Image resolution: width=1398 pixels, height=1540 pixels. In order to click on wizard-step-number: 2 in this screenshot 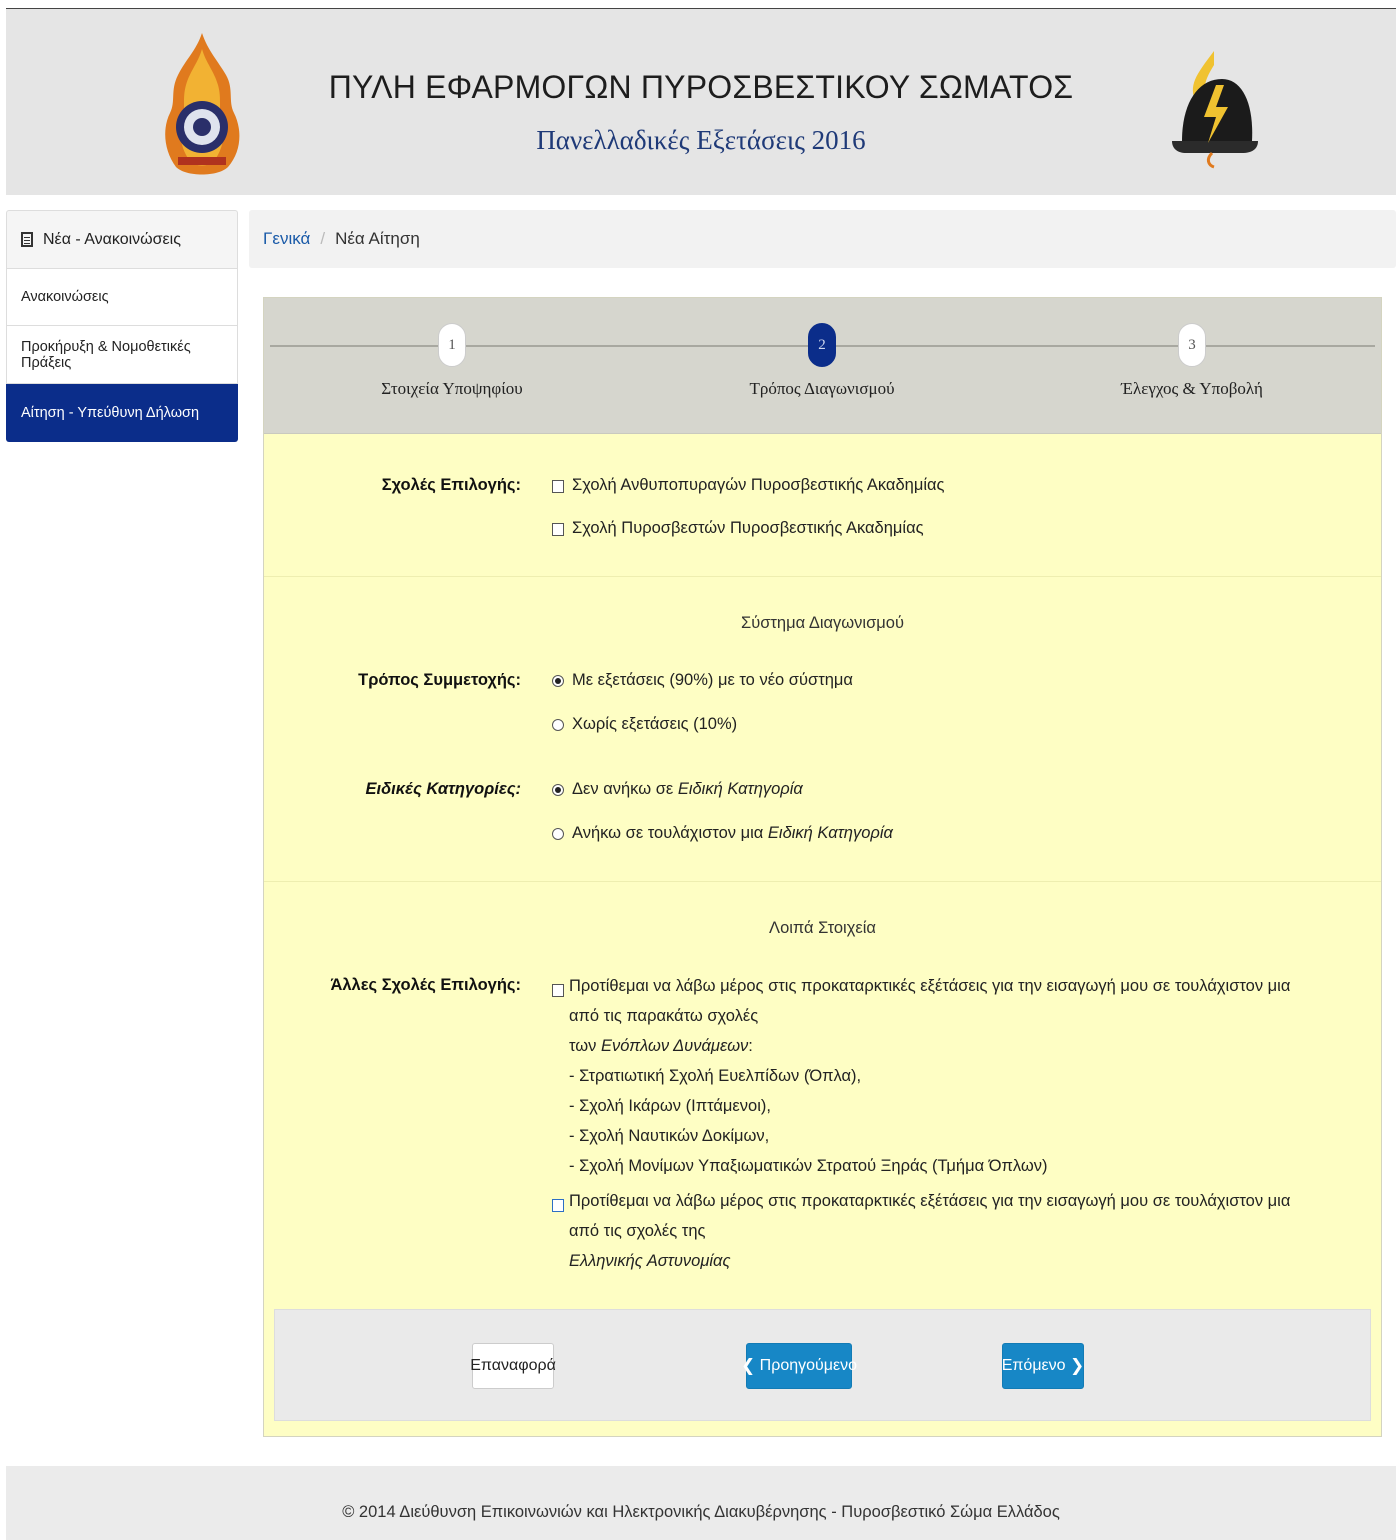, I will do `click(822, 345)`.